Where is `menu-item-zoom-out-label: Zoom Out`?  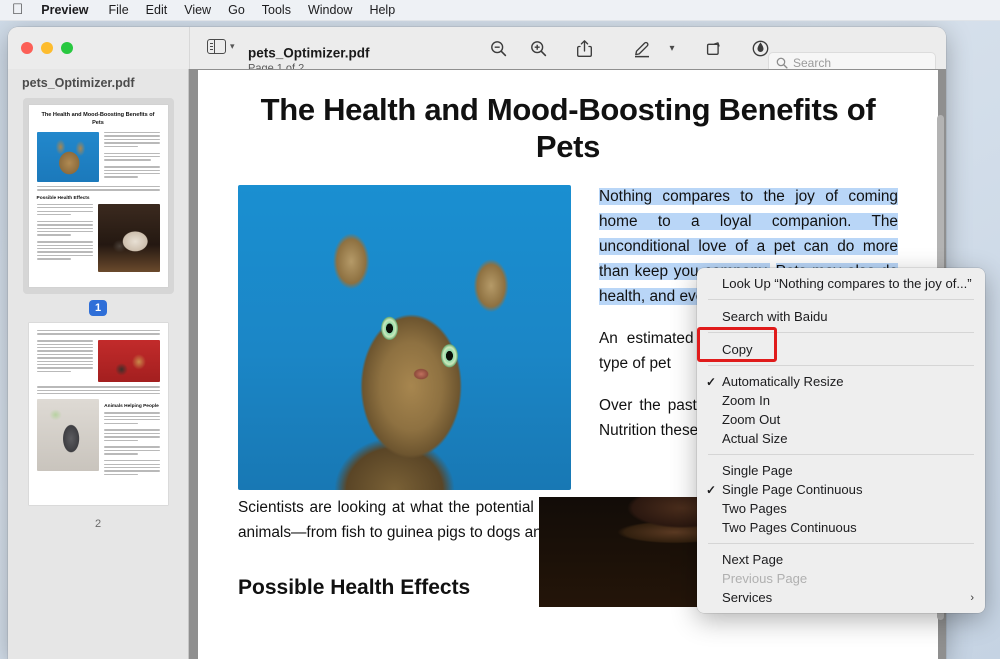 menu-item-zoom-out-label: Zoom Out is located at coordinates (751, 419).